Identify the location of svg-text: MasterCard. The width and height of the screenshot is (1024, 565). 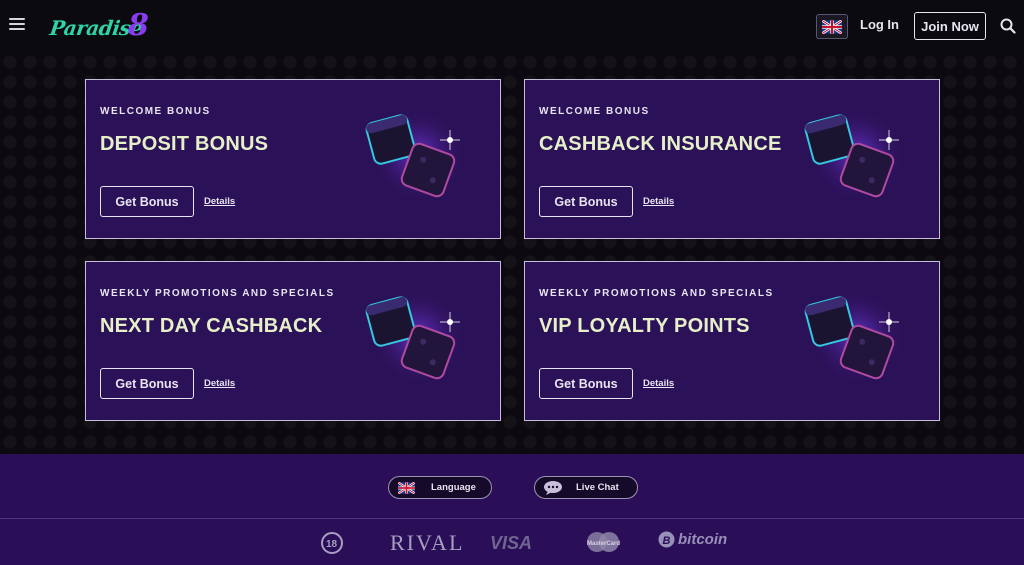
(603, 544).